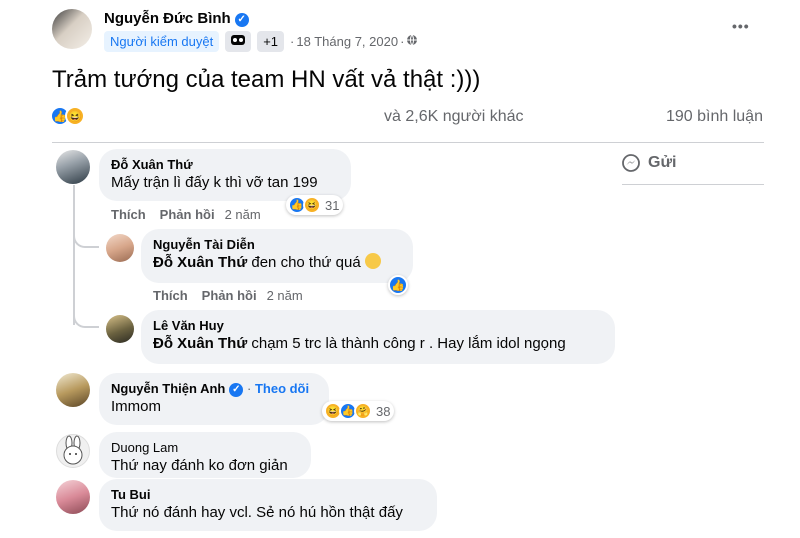 The image size is (800, 538). I want to click on post-date: 18 Tháng 7, 2020, so click(347, 41).